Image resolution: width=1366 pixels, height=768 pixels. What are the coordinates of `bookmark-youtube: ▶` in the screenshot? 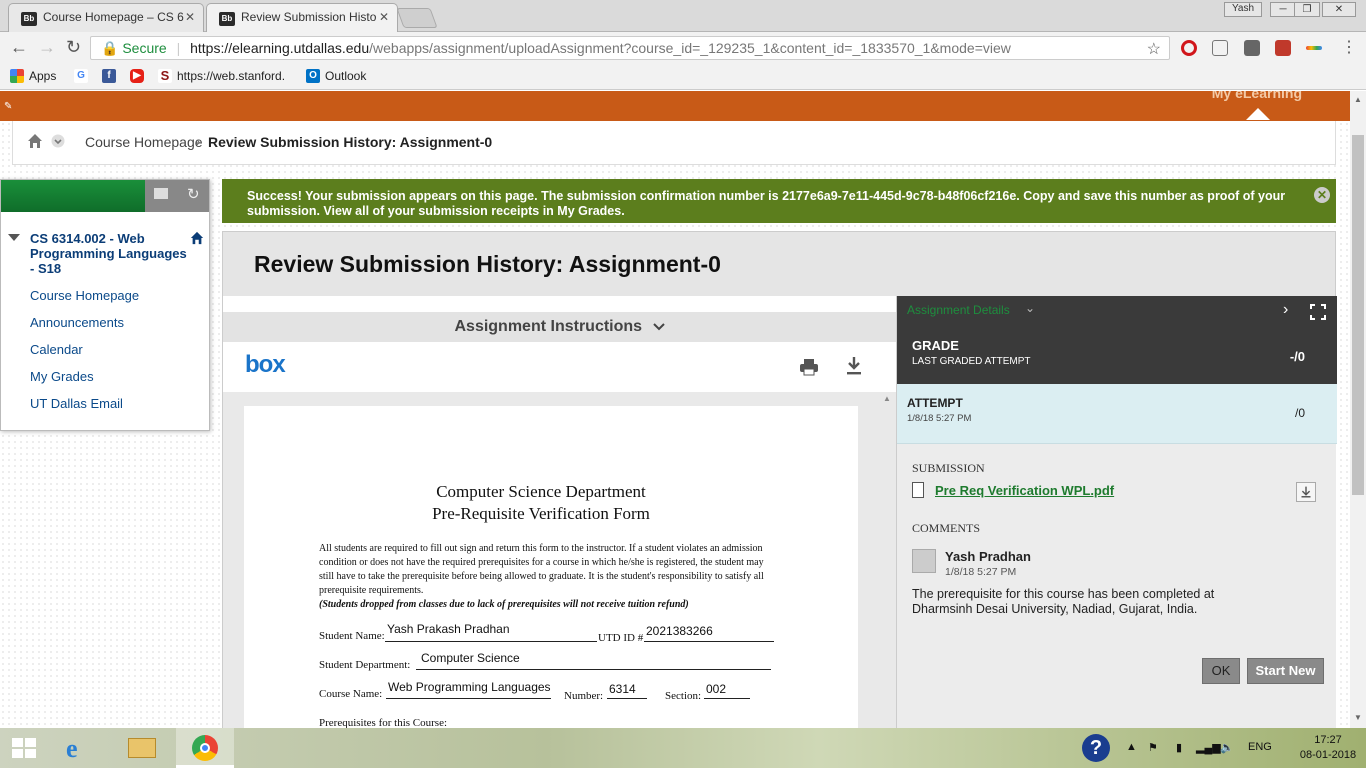 It's located at (137, 76).